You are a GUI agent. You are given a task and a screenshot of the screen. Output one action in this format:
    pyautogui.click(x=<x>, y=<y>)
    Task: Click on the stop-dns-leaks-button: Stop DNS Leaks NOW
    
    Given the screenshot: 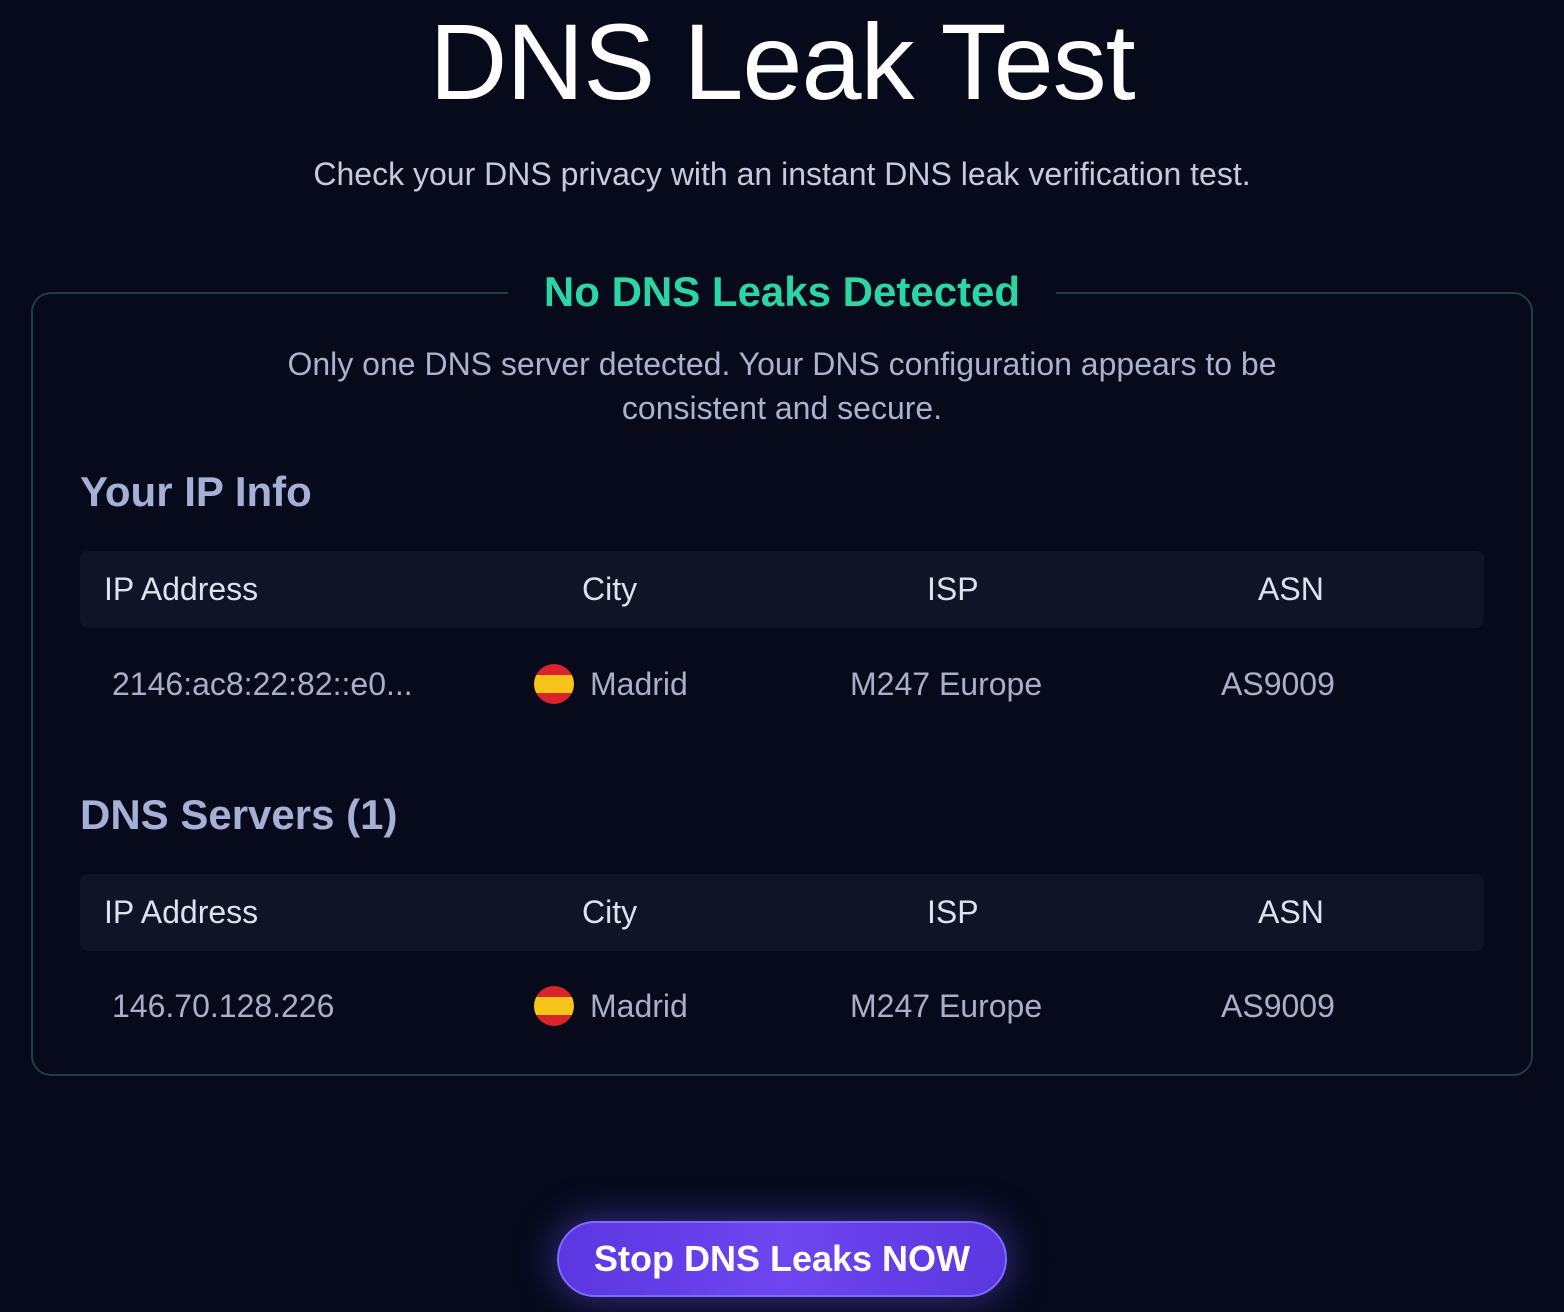 What is the action you would take?
    pyautogui.click(x=782, y=1259)
    